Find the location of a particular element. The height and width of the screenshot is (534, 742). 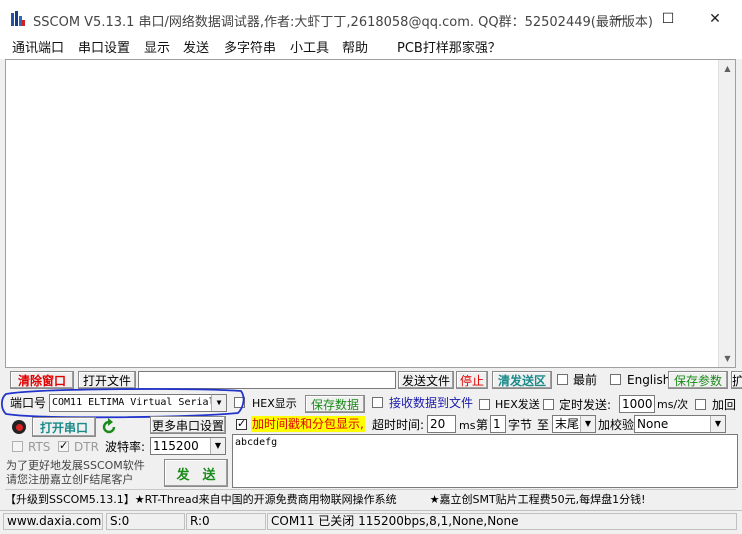

interval-input: 1000 is located at coordinates (637, 404).